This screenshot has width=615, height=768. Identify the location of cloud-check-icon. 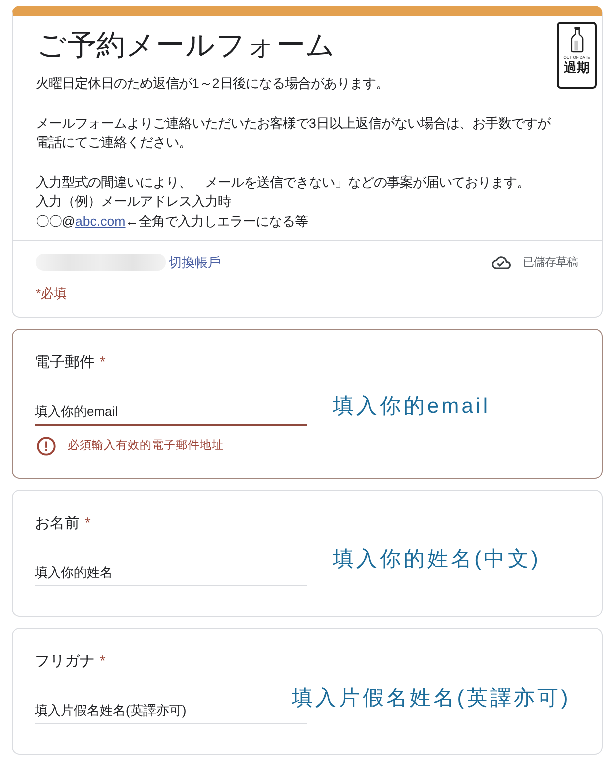
(501, 263).